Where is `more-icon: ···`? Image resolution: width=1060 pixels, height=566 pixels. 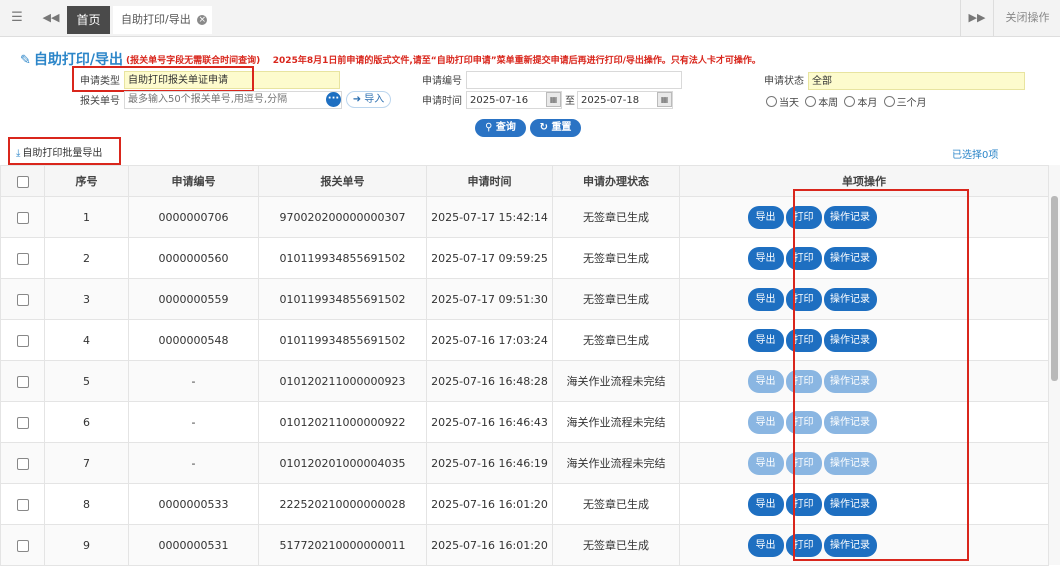 more-icon: ··· is located at coordinates (333, 99).